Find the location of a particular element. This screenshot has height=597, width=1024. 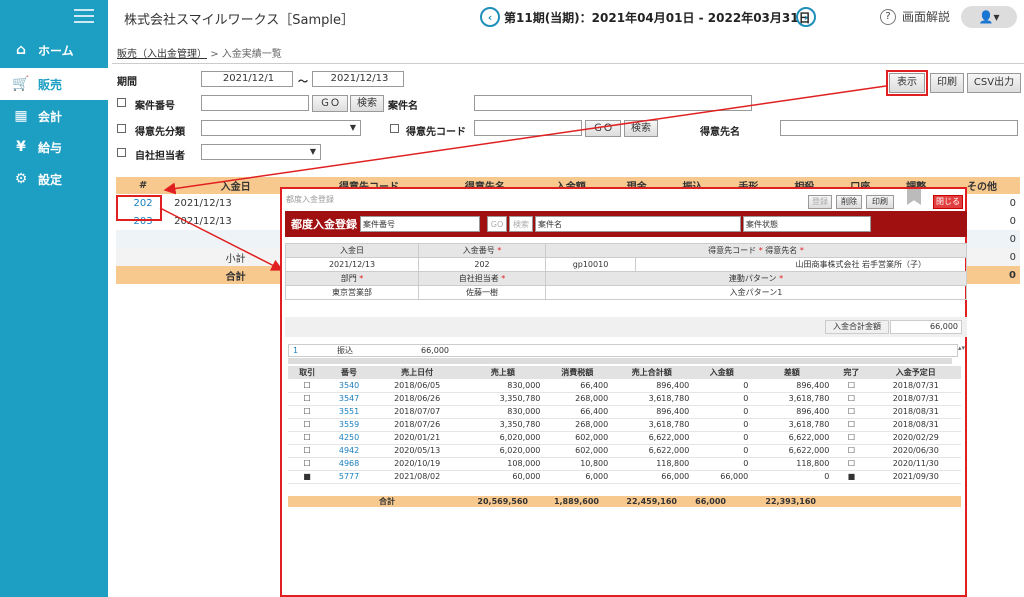

breadcrumb-current: 入金実績一覧 is located at coordinates (251, 54).